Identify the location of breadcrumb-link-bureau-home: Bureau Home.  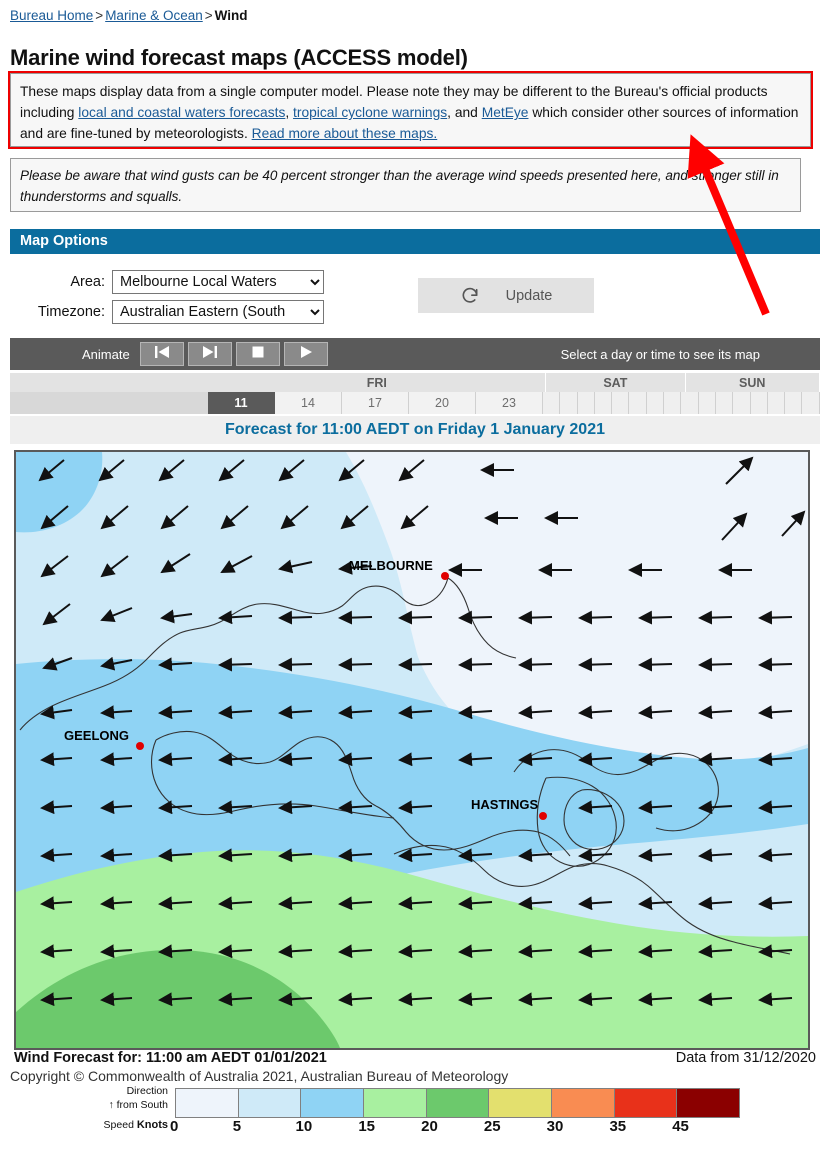
(51, 15).